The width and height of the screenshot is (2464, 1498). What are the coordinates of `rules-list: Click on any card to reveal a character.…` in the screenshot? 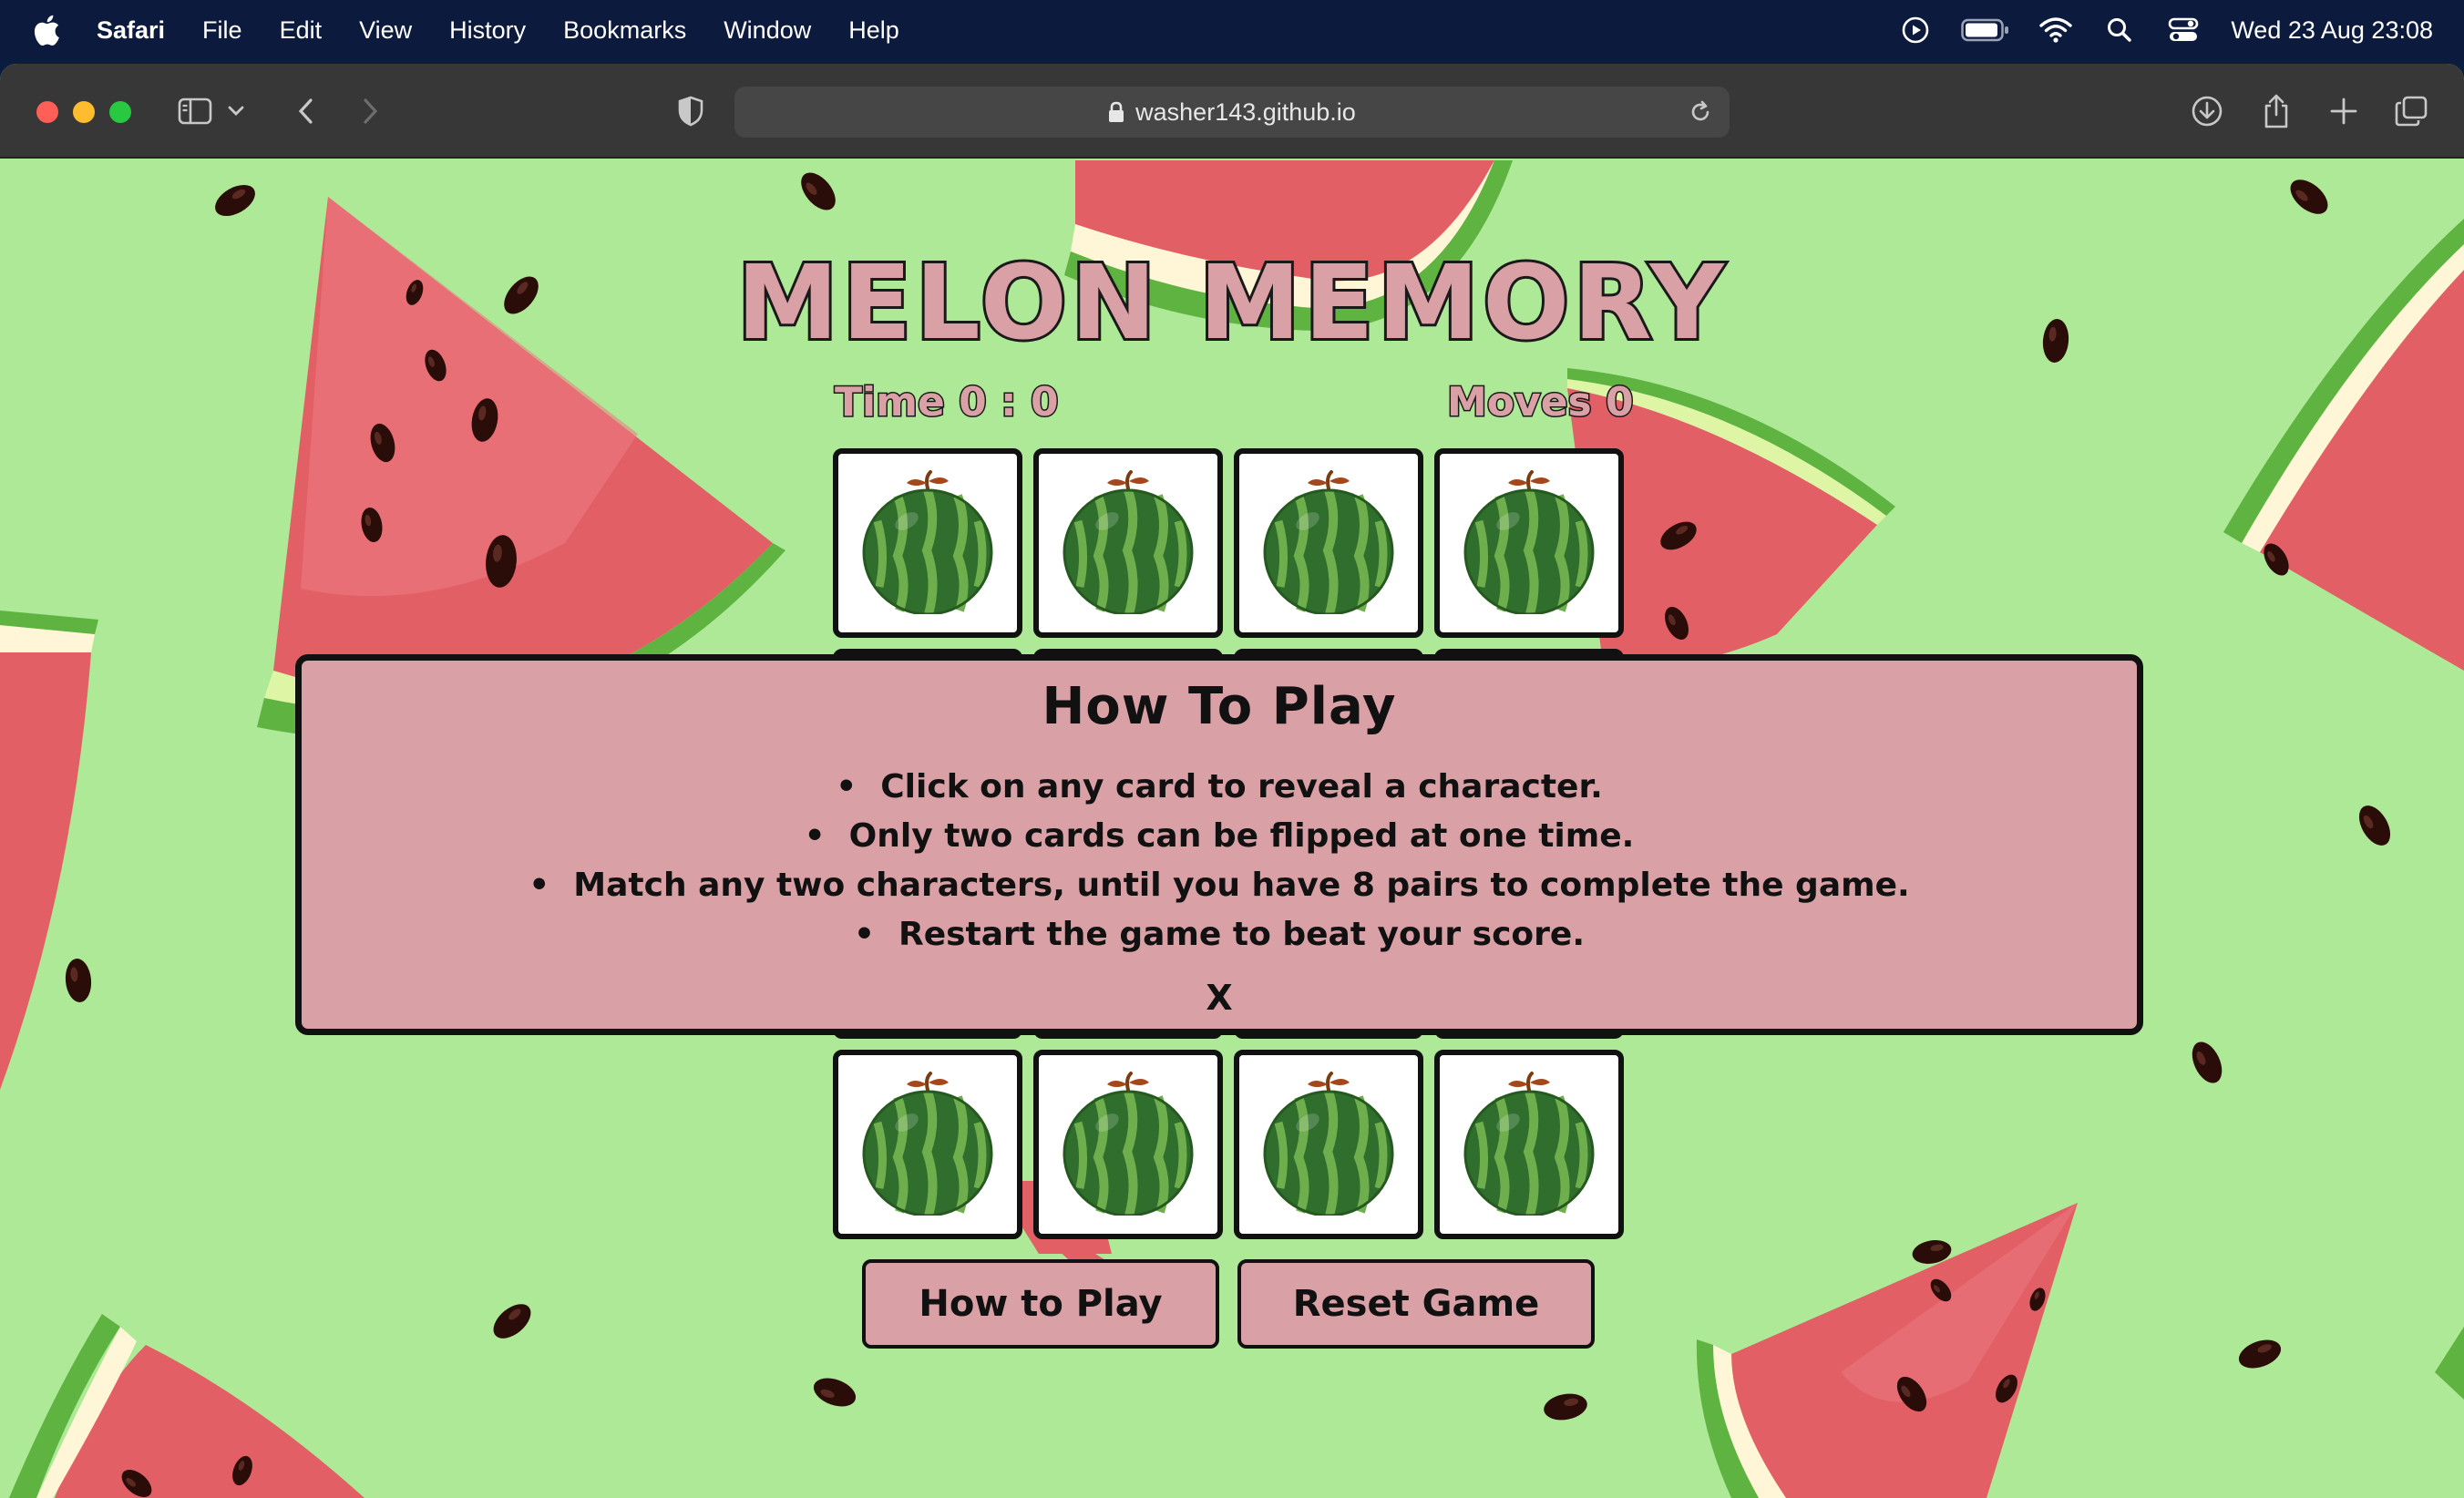 It's located at (1219, 861).